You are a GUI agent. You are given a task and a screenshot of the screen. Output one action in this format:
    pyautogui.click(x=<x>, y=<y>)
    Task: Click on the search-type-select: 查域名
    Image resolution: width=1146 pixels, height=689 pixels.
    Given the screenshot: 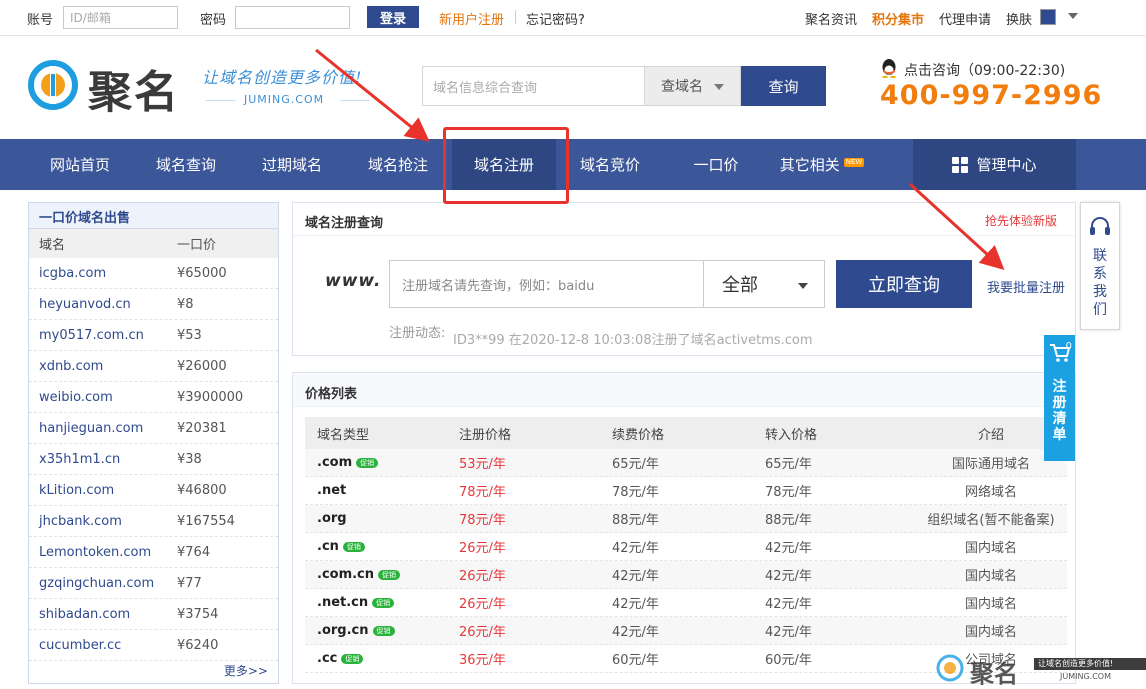 What is the action you would take?
    pyautogui.click(x=692, y=86)
    